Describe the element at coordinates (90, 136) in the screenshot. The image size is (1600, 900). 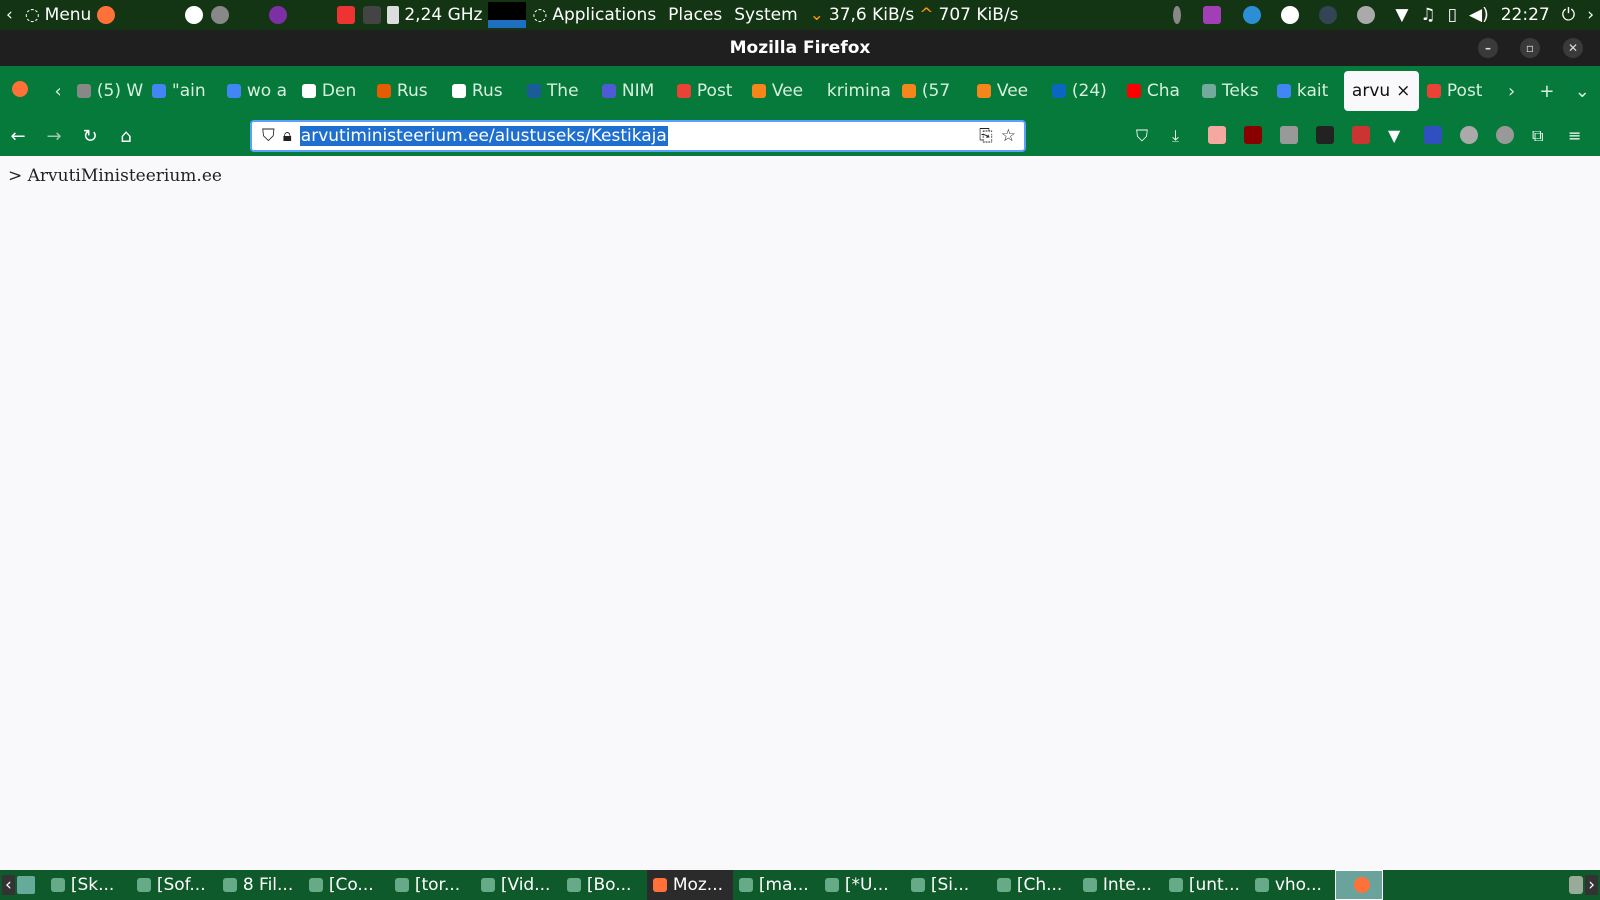
I see `reload-button: ↻` at that location.